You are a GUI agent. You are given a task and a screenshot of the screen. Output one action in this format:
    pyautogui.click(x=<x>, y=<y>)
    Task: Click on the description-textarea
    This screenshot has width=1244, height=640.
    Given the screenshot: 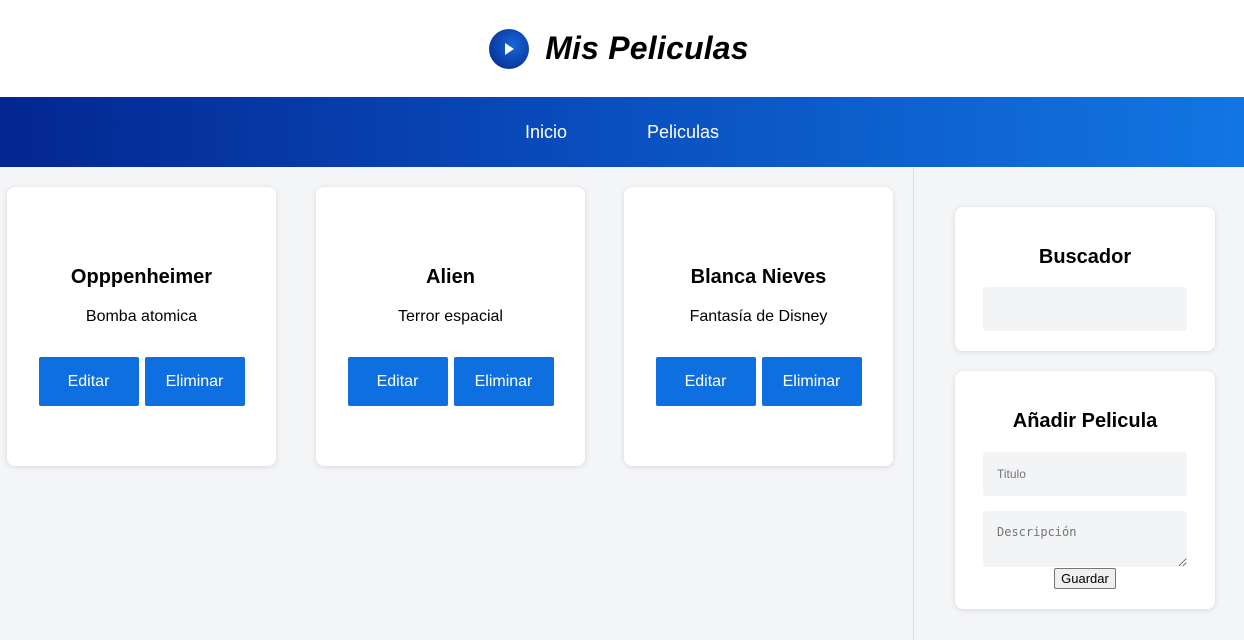 What is the action you would take?
    pyautogui.click(x=1085, y=539)
    